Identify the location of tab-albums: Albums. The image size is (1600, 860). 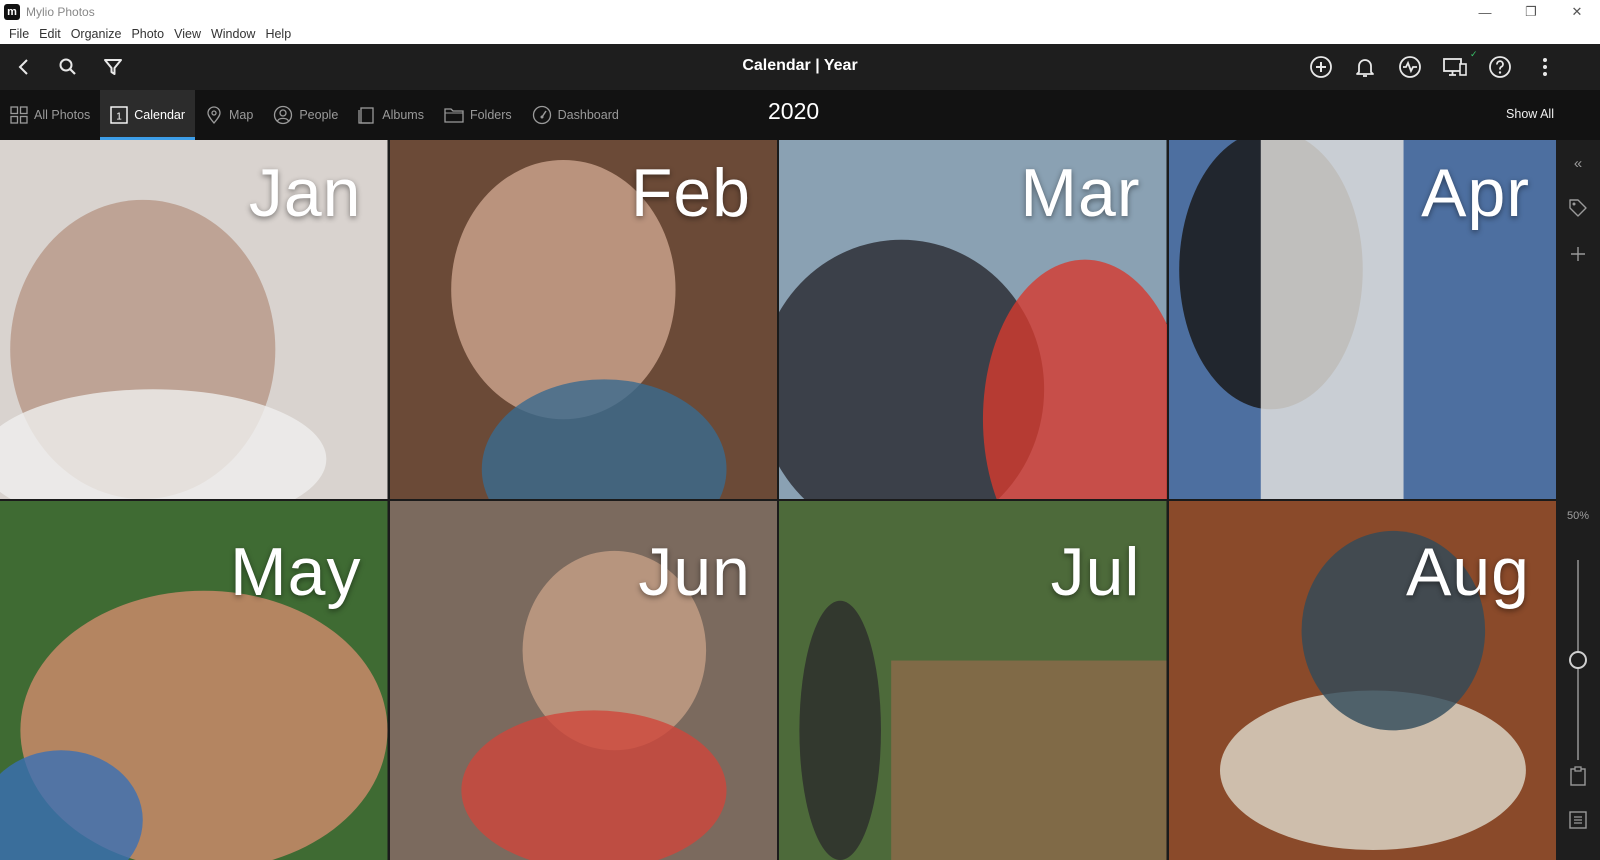
(391, 115).